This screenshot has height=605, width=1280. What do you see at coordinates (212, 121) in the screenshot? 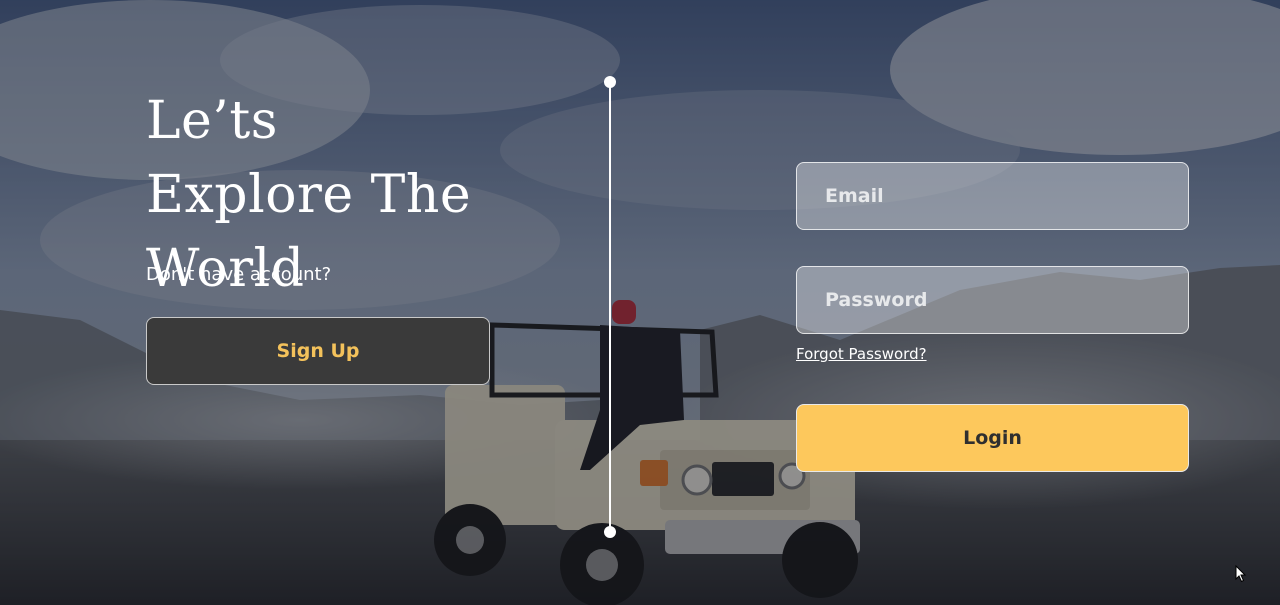
I see `headline-line-1: Le’ts` at bounding box center [212, 121].